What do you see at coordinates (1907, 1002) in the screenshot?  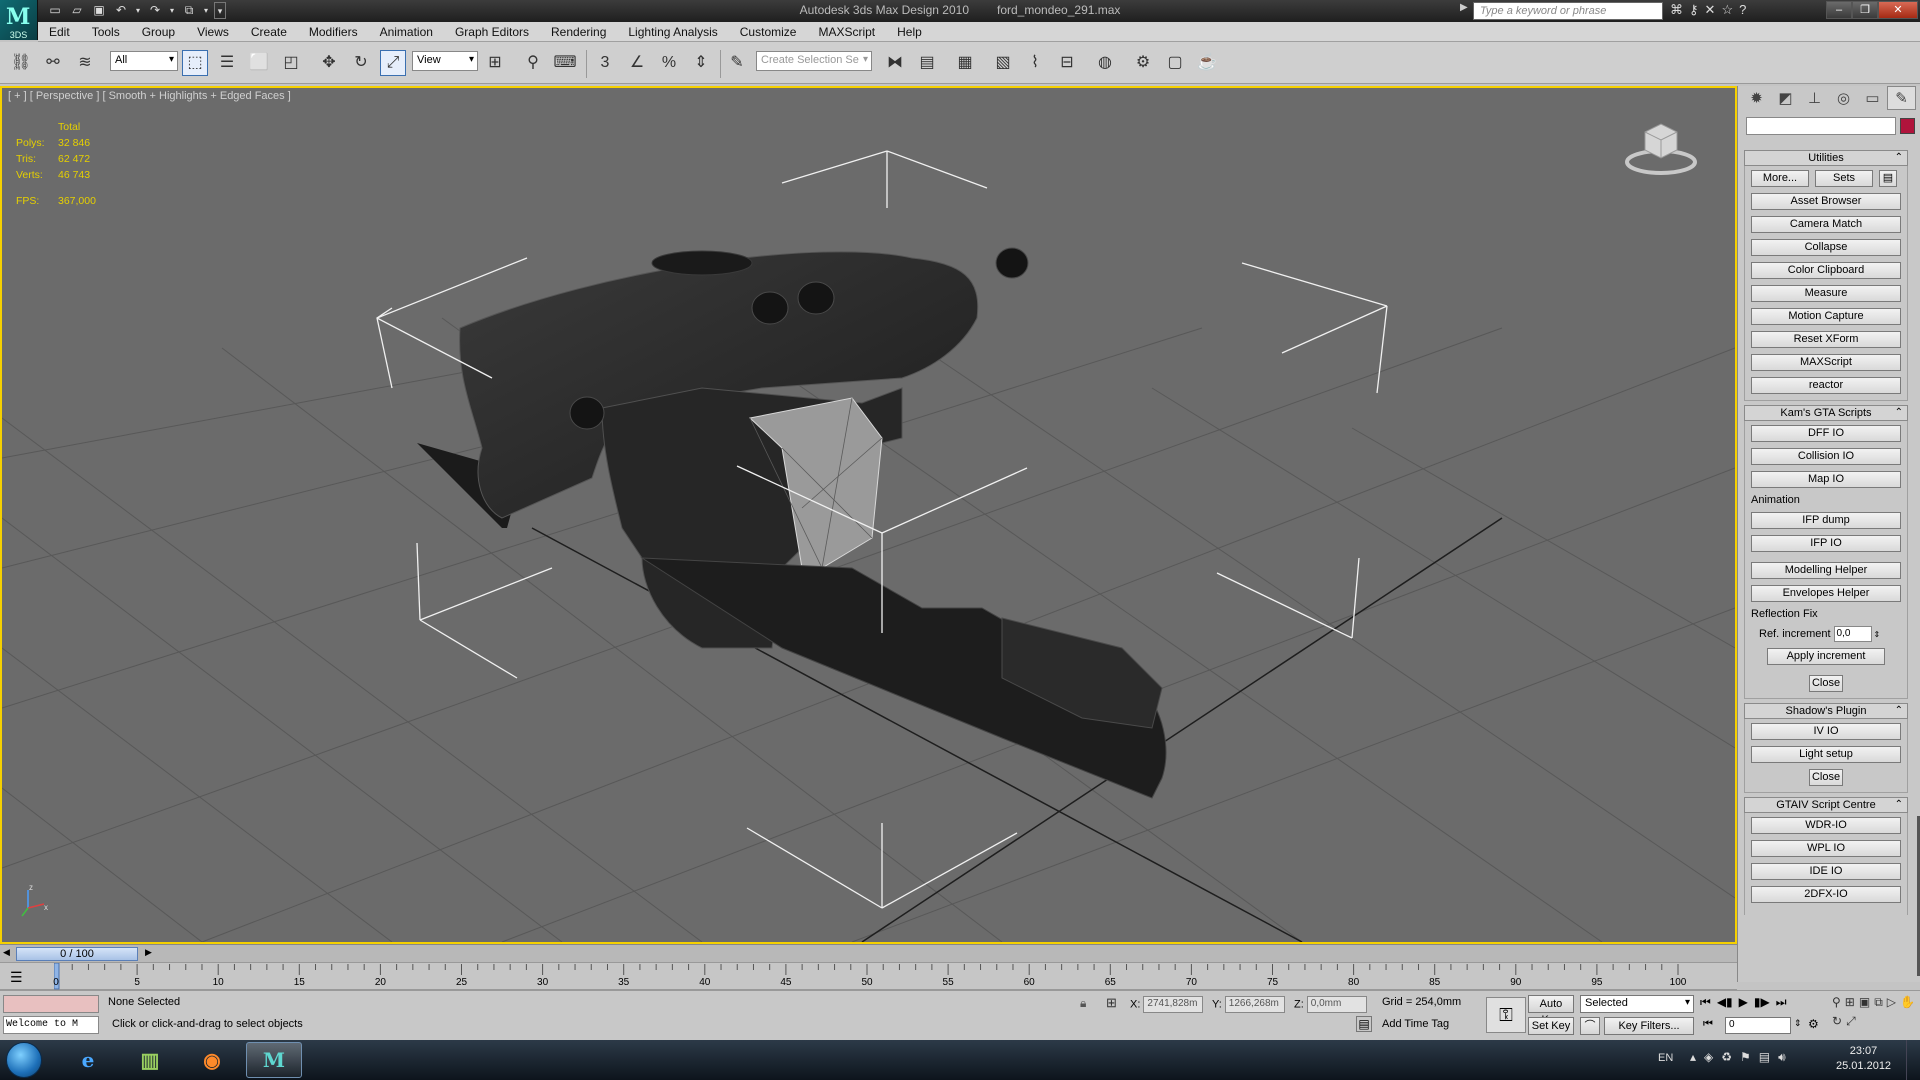 I see `pan-icon: ✋` at bounding box center [1907, 1002].